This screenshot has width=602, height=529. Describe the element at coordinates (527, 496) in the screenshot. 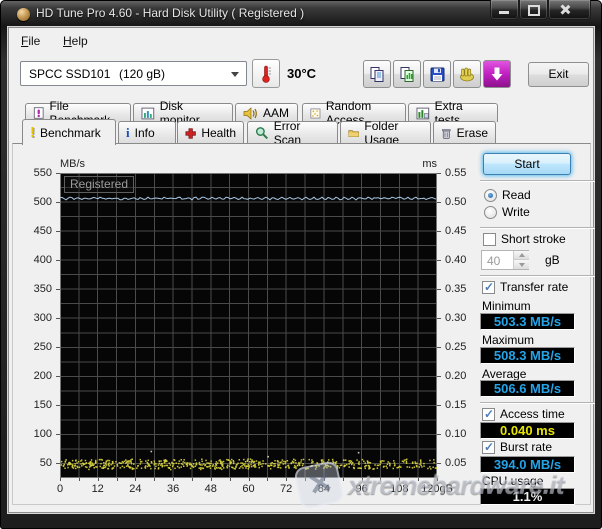

I see `cpu-usage-value: 1.1%` at that location.